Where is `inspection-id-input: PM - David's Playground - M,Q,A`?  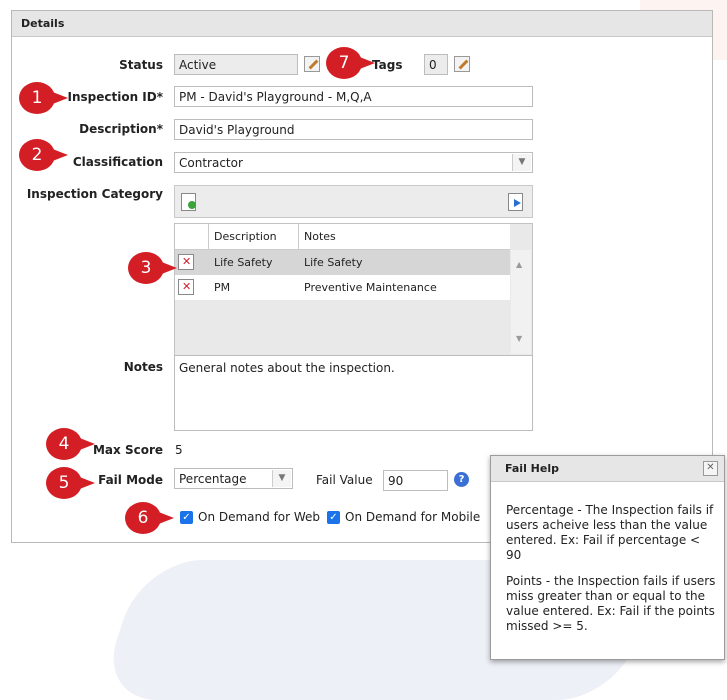 inspection-id-input: PM - David's Playground - M,Q,A is located at coordinates (353, 96).